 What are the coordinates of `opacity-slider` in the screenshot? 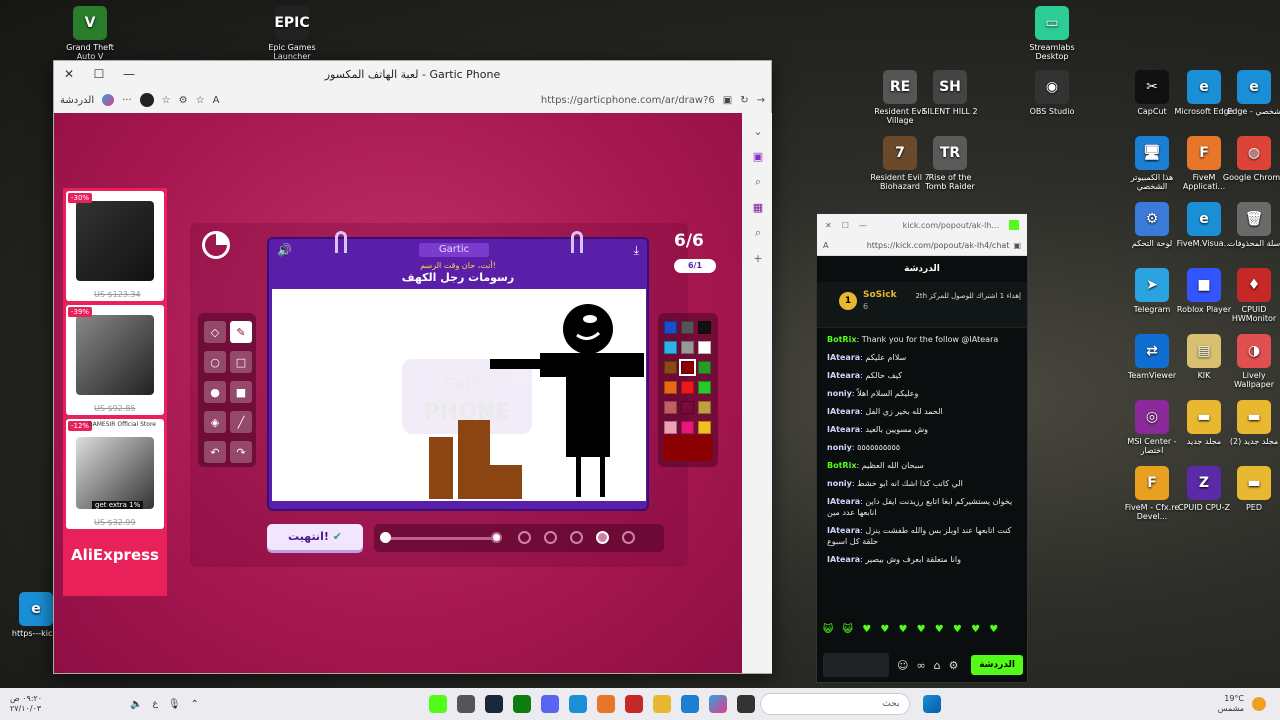 It's located at (439, 538).